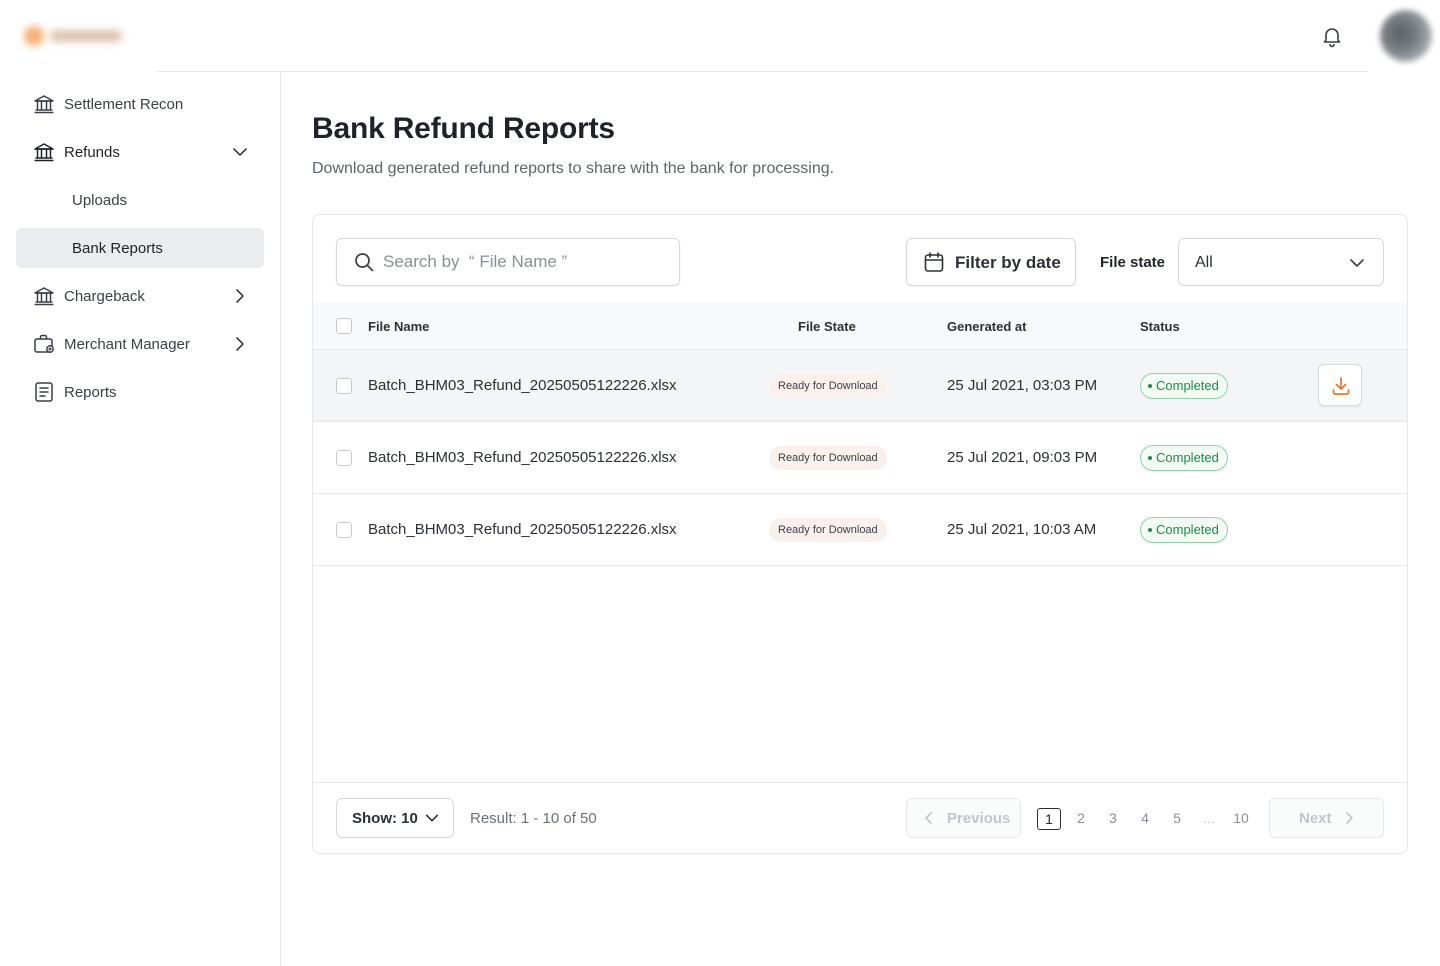  What do you see at coordinates (398, 326) in the screenshot?
I see `column-header-file-name: File Name` at bounding box center [398, 326].